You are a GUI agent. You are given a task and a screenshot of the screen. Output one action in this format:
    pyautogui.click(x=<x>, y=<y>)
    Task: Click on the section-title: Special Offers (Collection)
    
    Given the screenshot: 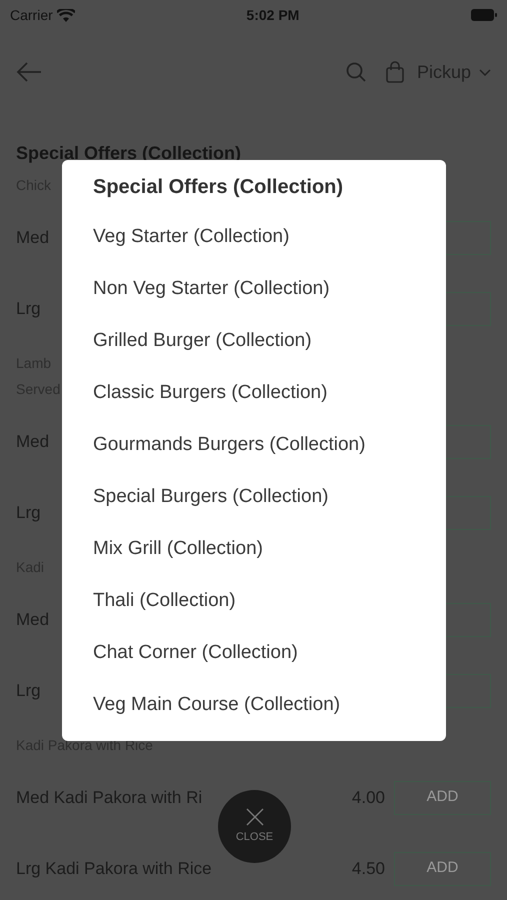 What is the action you would take?
    pyautogui.click(x=129, y=153)
    